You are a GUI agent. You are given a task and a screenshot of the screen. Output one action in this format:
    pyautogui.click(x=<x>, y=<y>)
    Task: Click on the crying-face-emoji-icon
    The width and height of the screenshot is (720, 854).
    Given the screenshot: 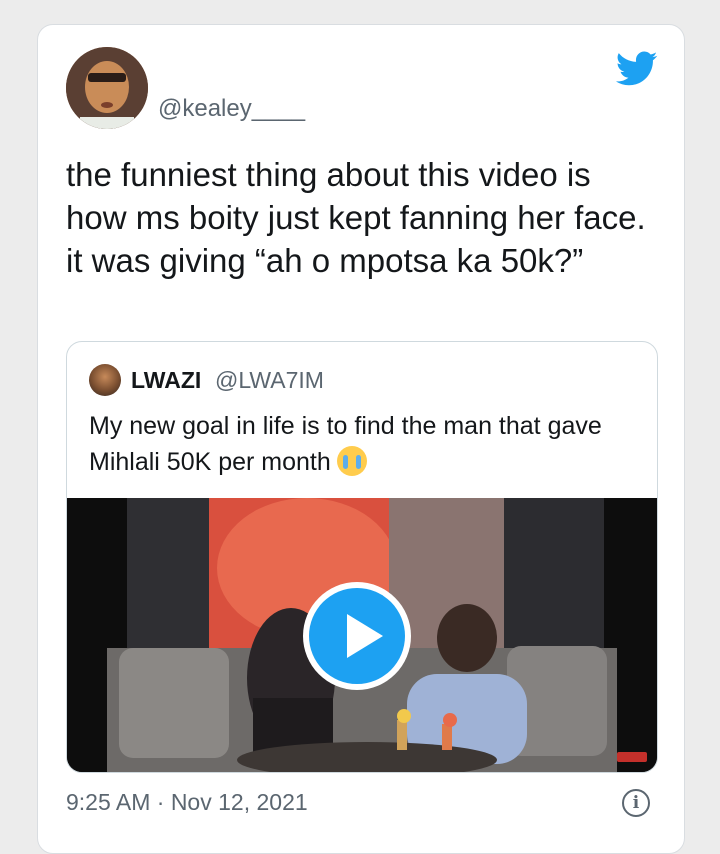 What is the action you would take?
    pyautogui.click(x=351, y=461)
    